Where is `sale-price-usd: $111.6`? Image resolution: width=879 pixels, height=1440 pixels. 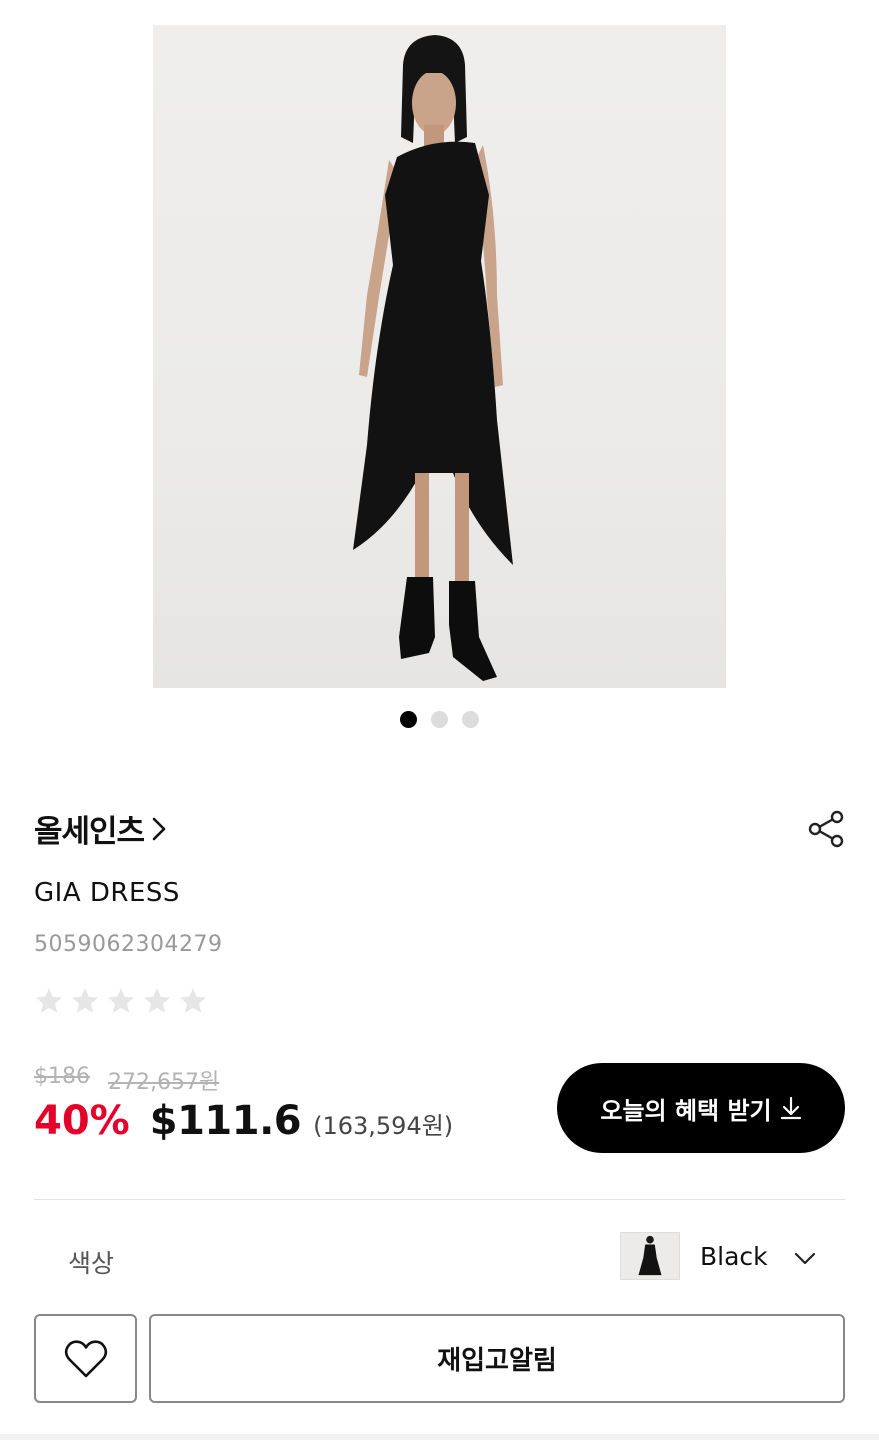
sale-price-usd: $111.6 is located at coordinates (225, 1121).